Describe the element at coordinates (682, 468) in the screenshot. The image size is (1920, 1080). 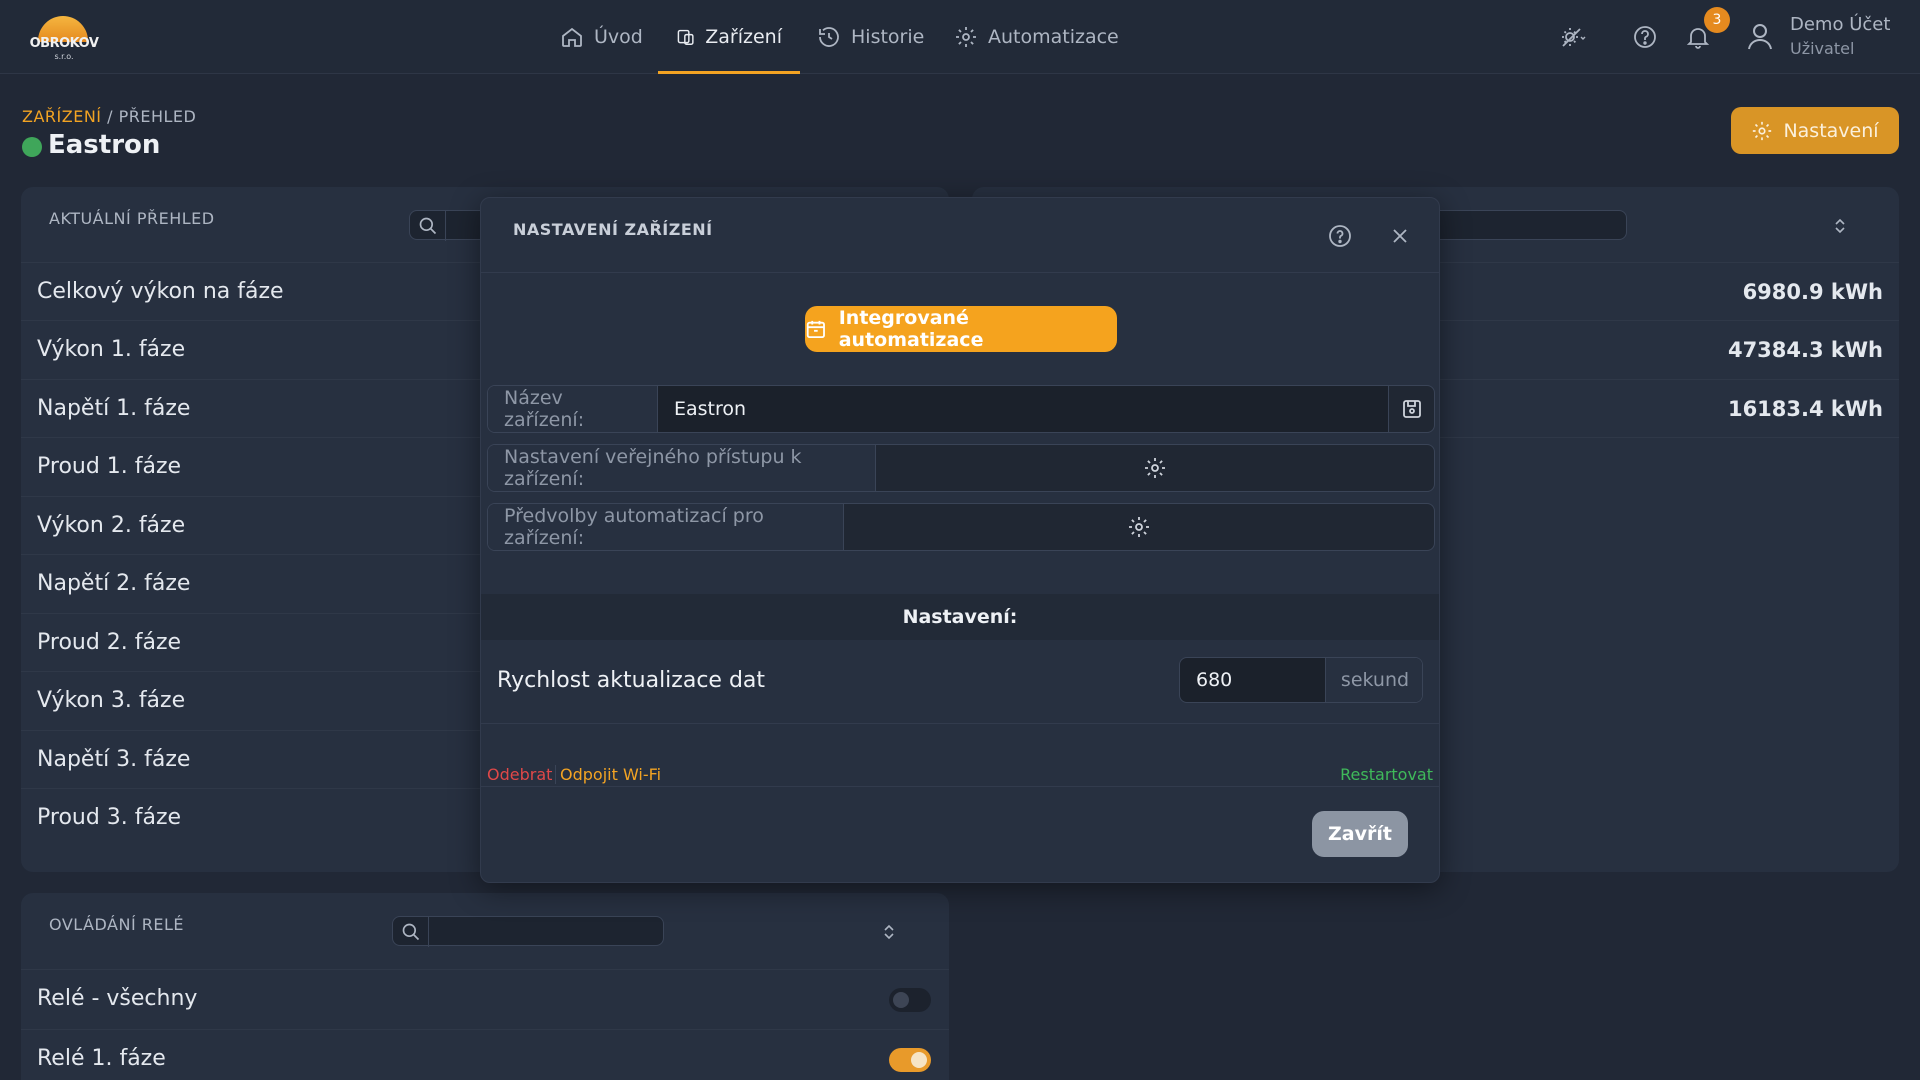
I see `public-access-label: Nastavení veřejného přístupu k zařízení:` at that location.